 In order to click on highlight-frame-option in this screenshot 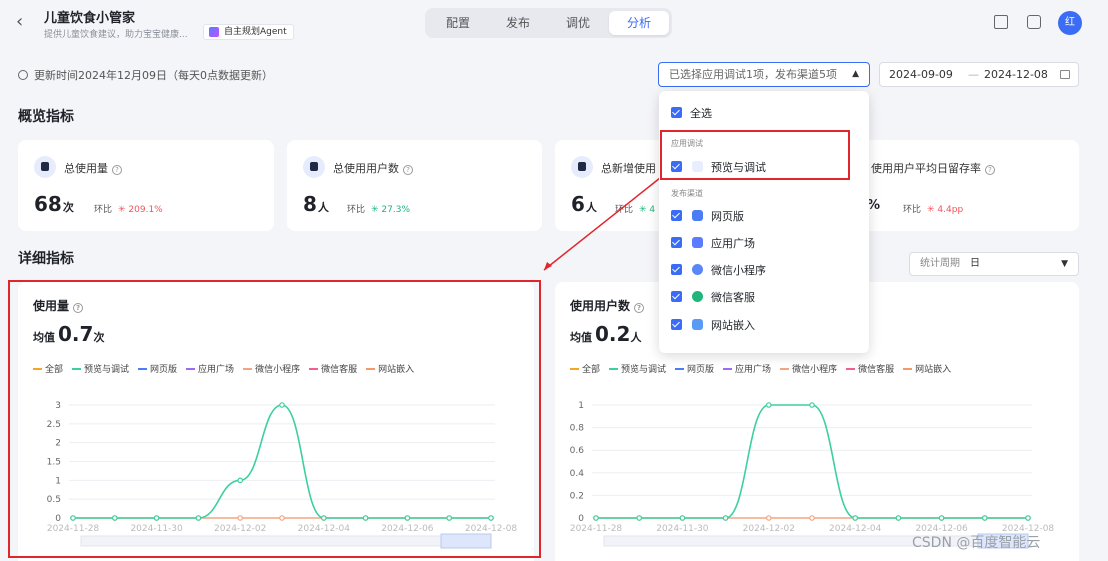, I will do `click(755, 155)`.